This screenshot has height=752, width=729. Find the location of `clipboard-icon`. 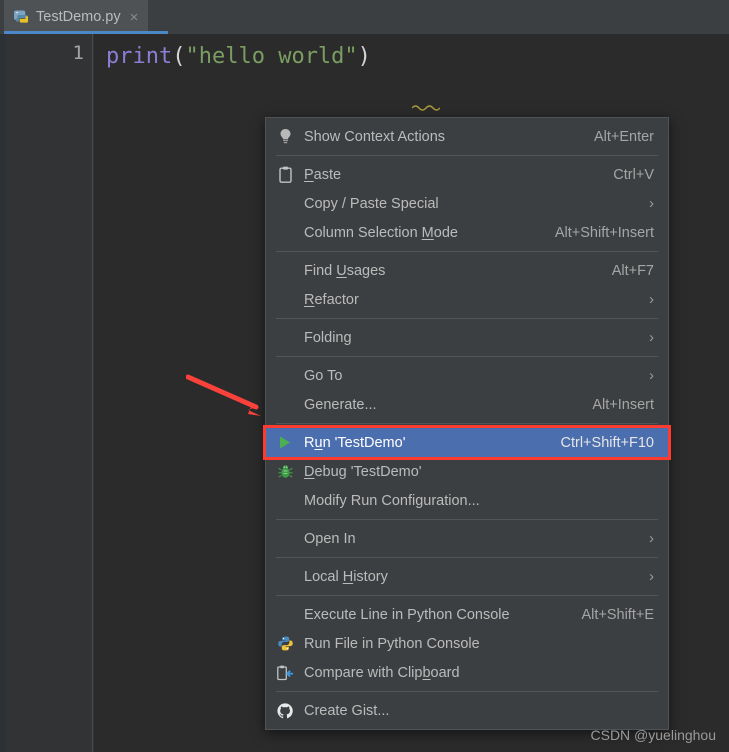

clipboard-icon is located at coordinates (285, 175).